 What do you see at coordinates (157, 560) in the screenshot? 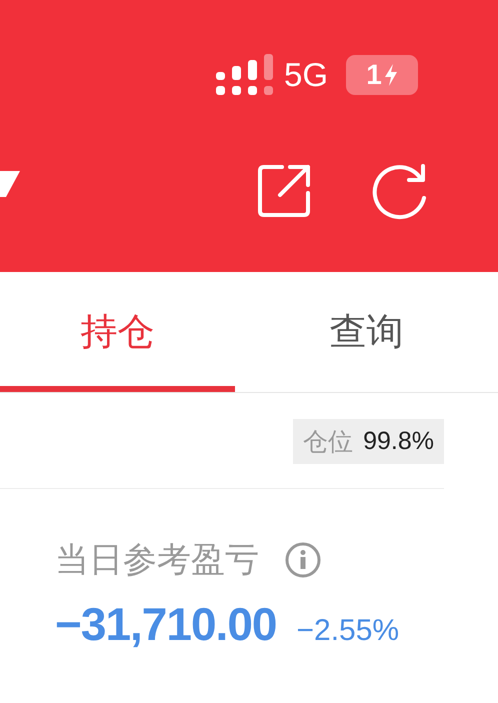
I see `pnl-label: 当日参考盈亏` at bounding box center [157, 560].